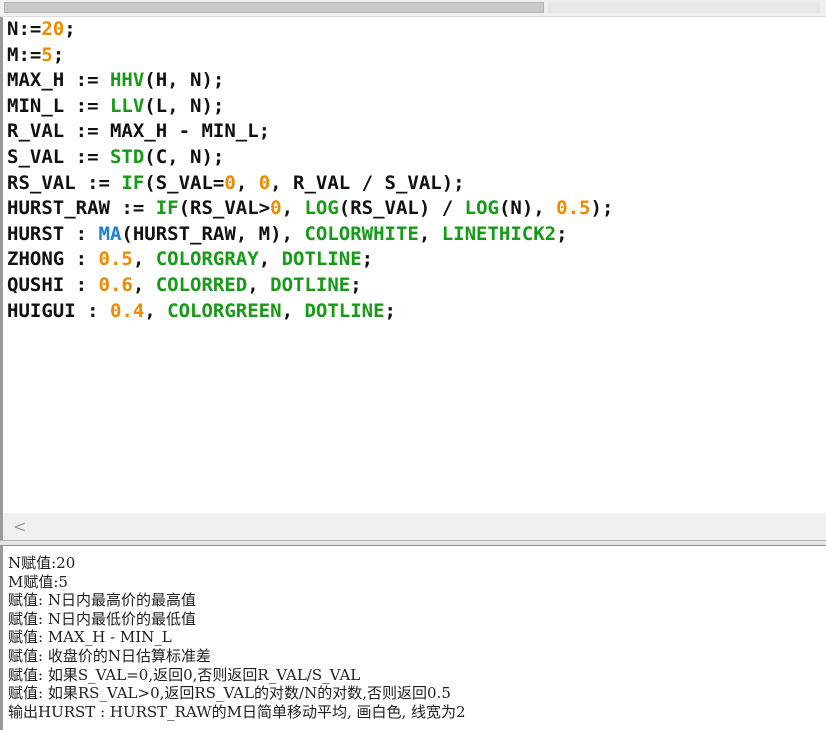  I want to click on code-line: RS_VAL := IF(S_VAL=0, 0, R_VAL / S_VAL);, so click(310, 184).